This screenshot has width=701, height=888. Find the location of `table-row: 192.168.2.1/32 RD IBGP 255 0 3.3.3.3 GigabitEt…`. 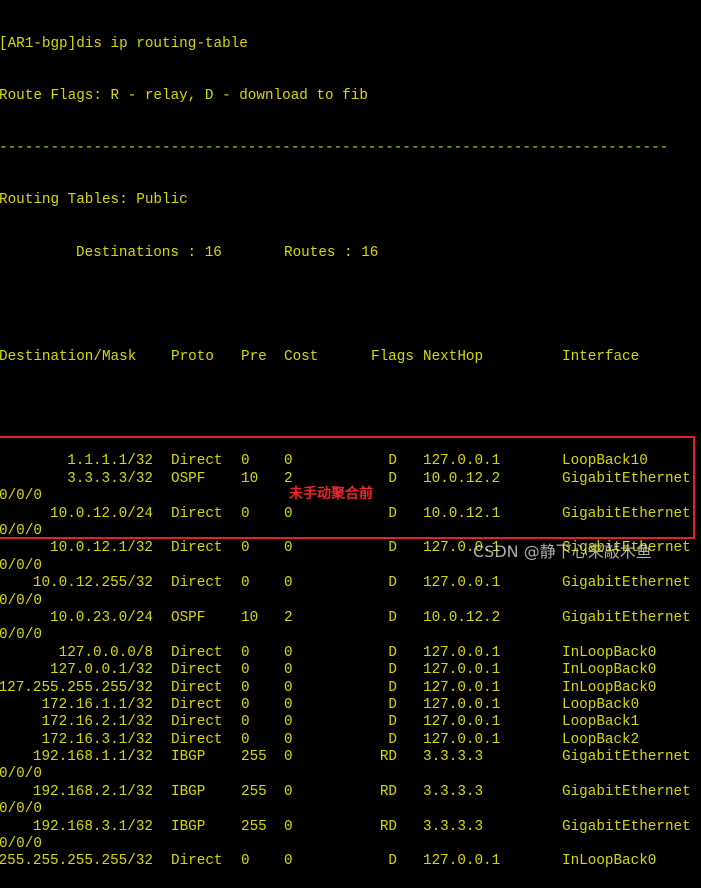

table-row: 192.168.2.1/32 RD IBGP 255 0 3.3.3.3 GigabitEt… is located at coordinates (350, 792).